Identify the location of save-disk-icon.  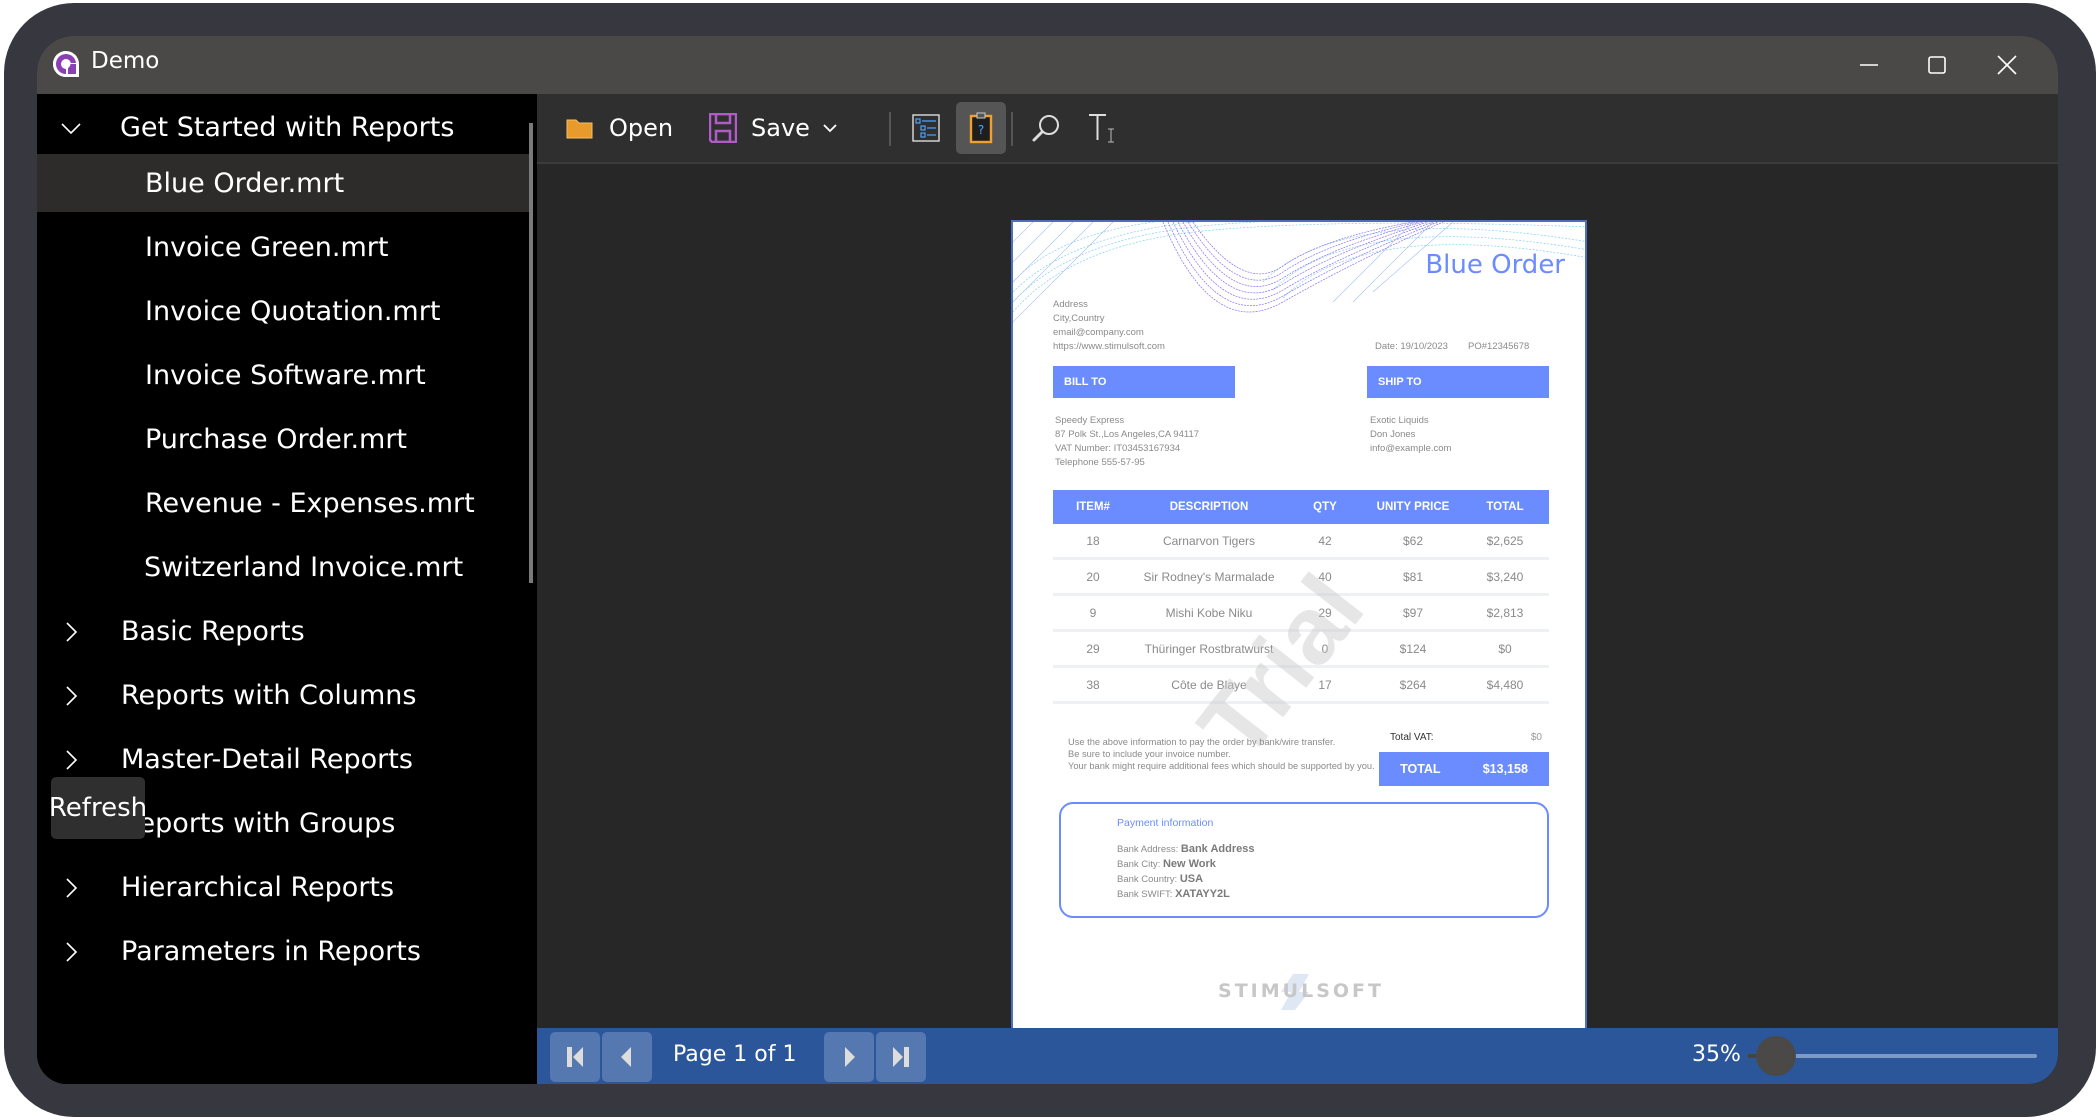
(723, 128).